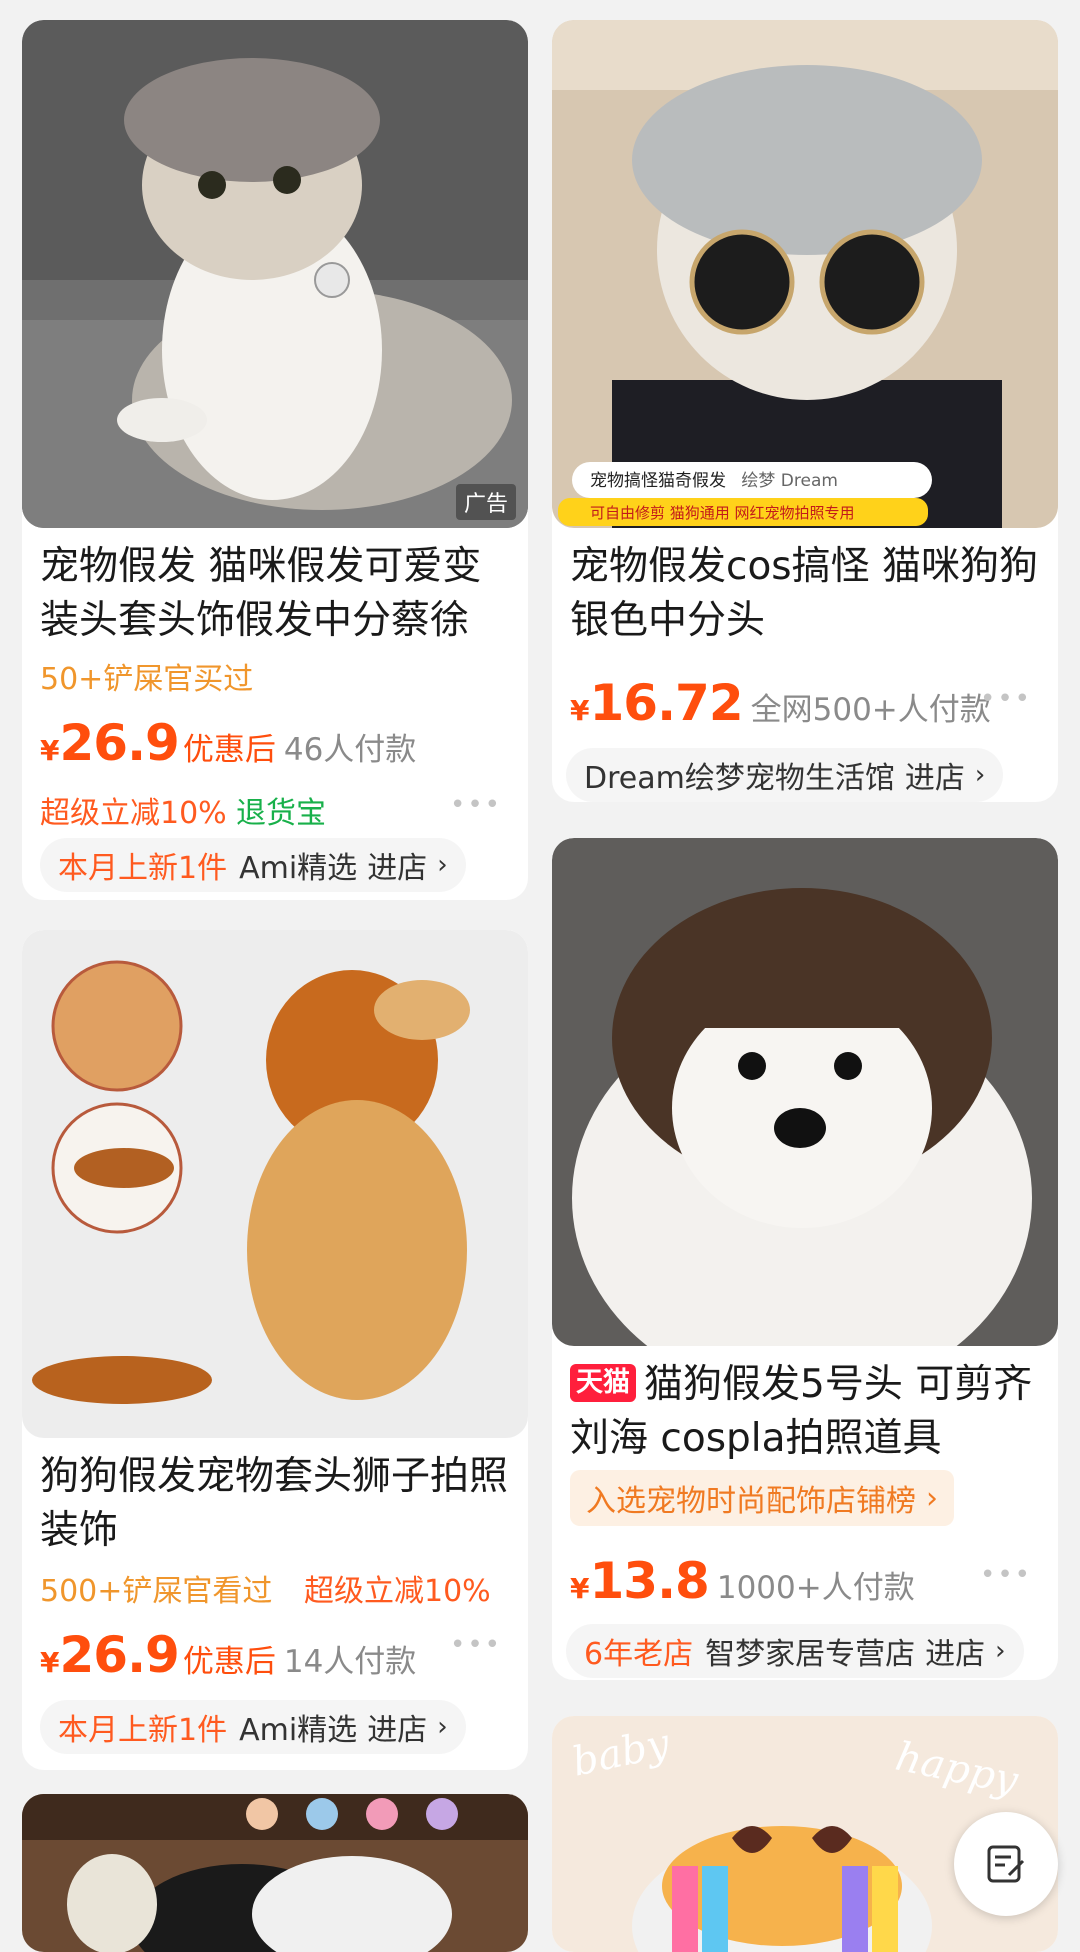 This screenshot has height=1952, width=1080. I want to click on price-row: ¥ 13.8 1000+人付款, so click(805, 1582).